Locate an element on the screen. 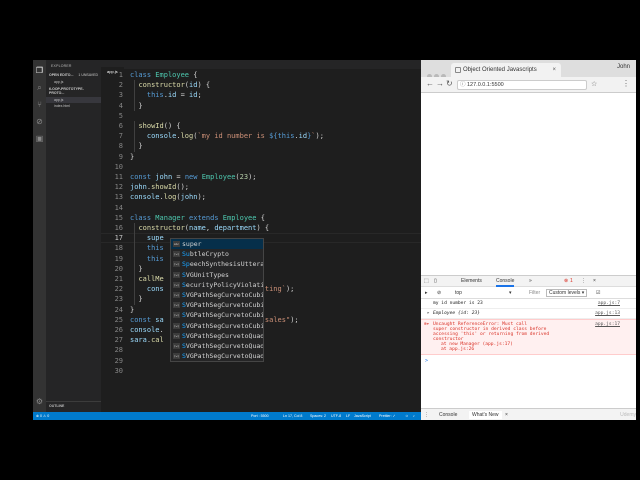 This screenshot has height=480, width=640. line-number: 2 is located at coordinates (120, 85).